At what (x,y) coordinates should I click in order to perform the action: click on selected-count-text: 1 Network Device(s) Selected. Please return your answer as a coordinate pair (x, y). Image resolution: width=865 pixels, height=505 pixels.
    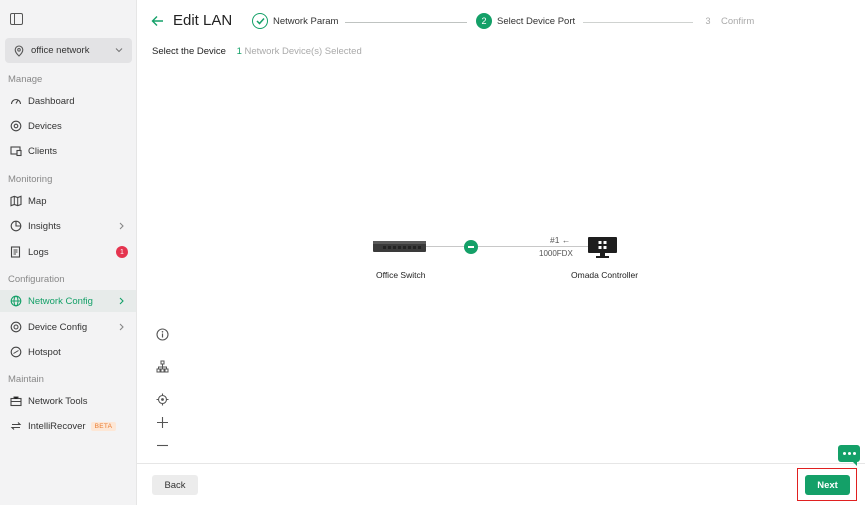
    Looking at the image, I should click on (299, 51).